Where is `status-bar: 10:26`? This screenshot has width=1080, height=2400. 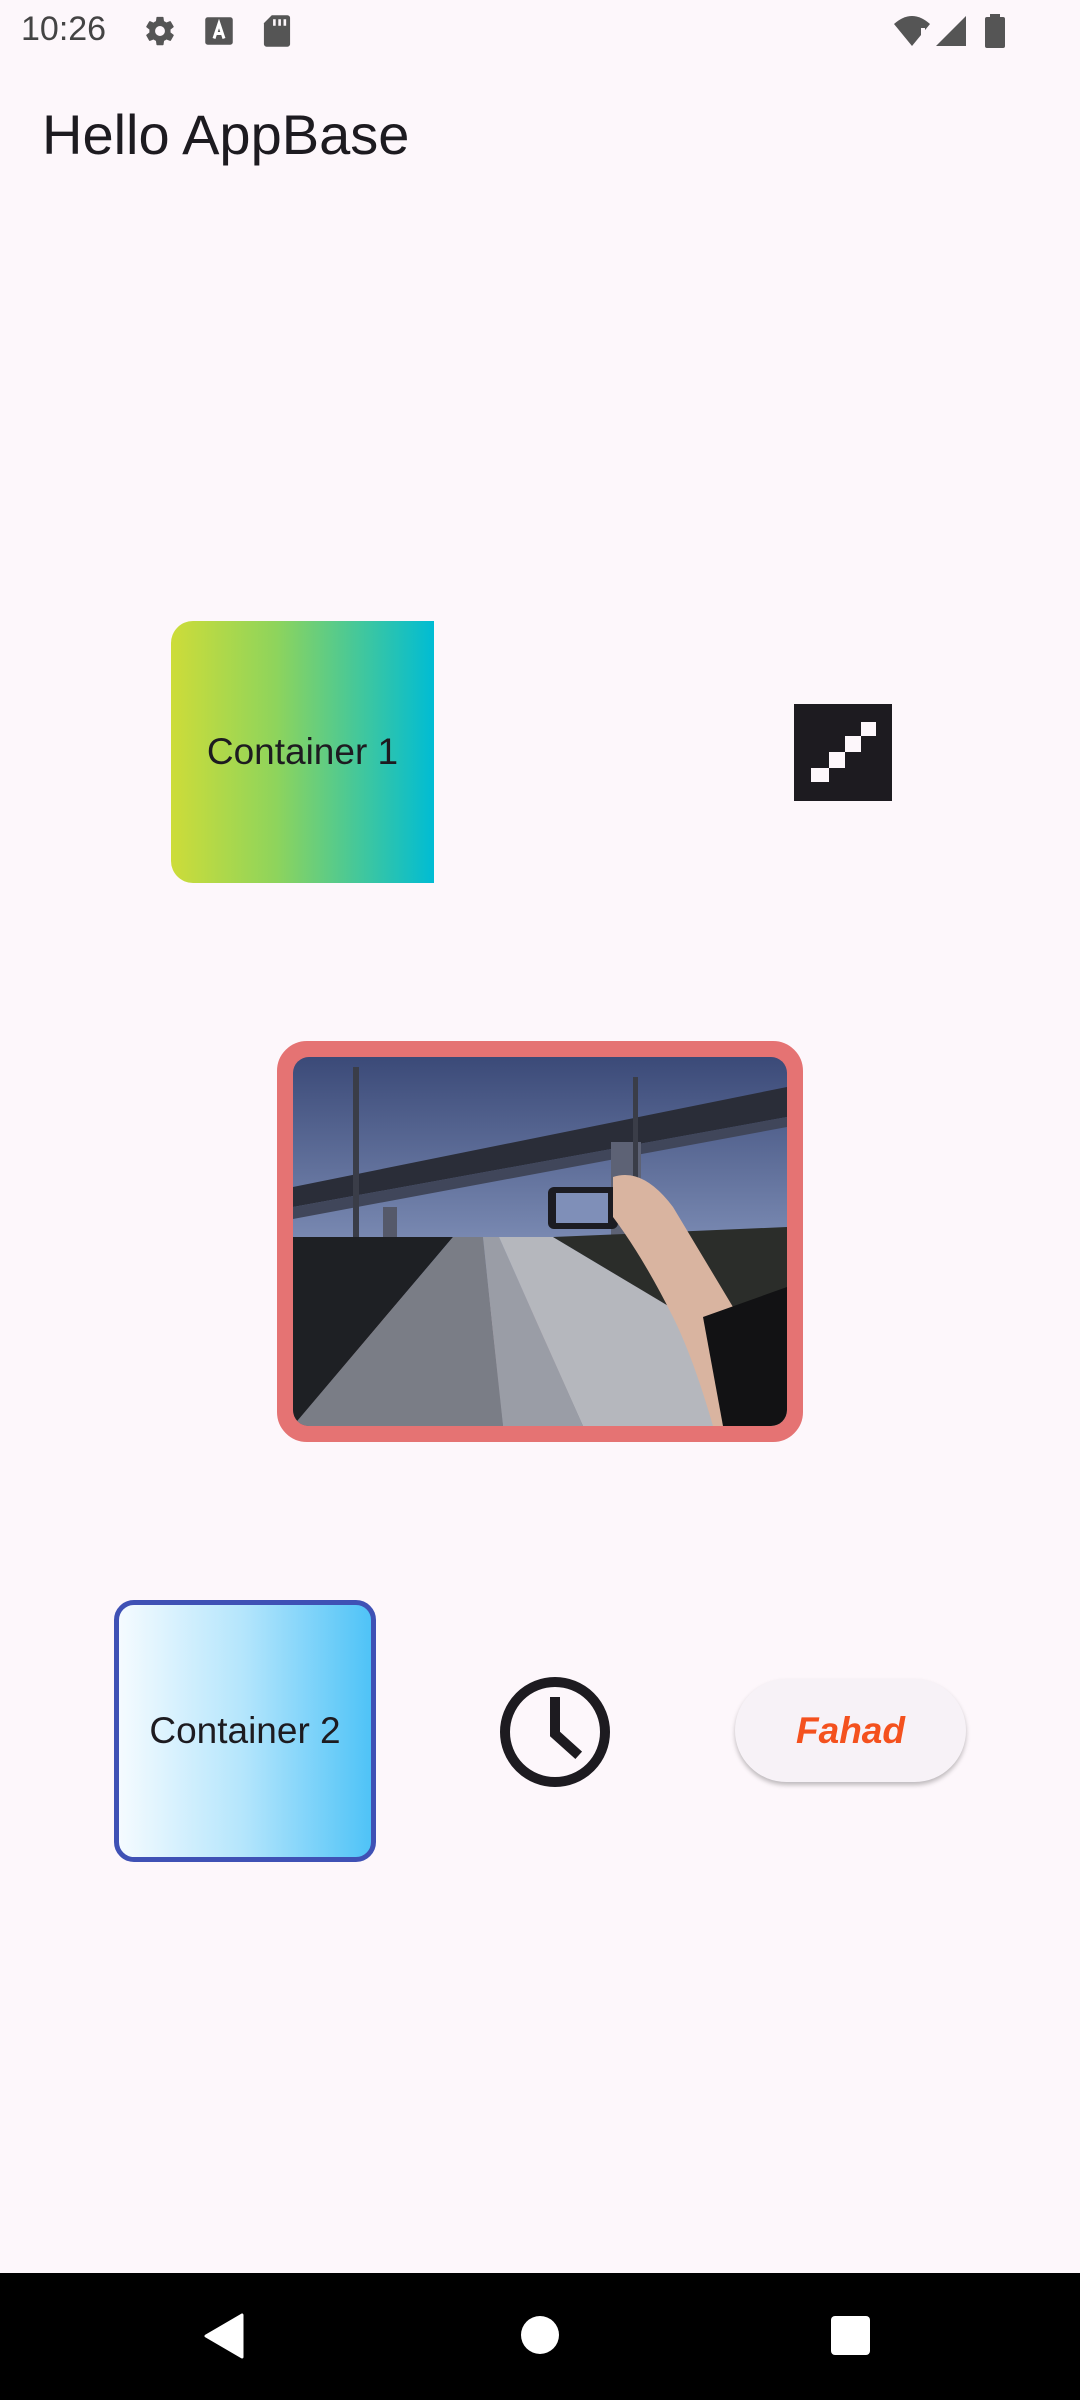
status-bar: 10:26 is located at coordinates (540, 31).